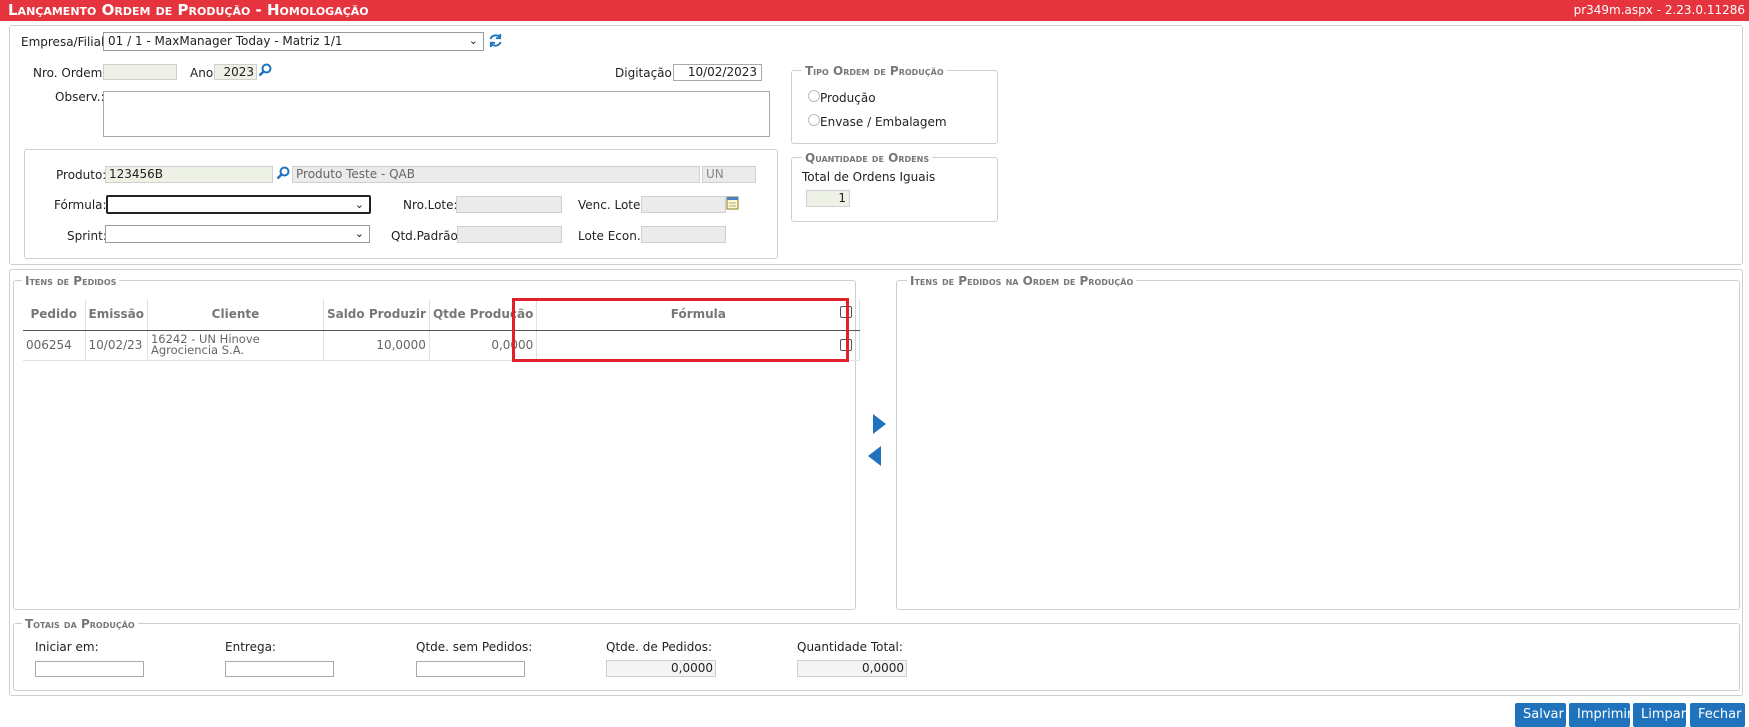 This screenshot has width=1749, height=727. I want to click on cell-cliente: 16242 - UN Hinove Agrociencia S.A., so click(235, 345).